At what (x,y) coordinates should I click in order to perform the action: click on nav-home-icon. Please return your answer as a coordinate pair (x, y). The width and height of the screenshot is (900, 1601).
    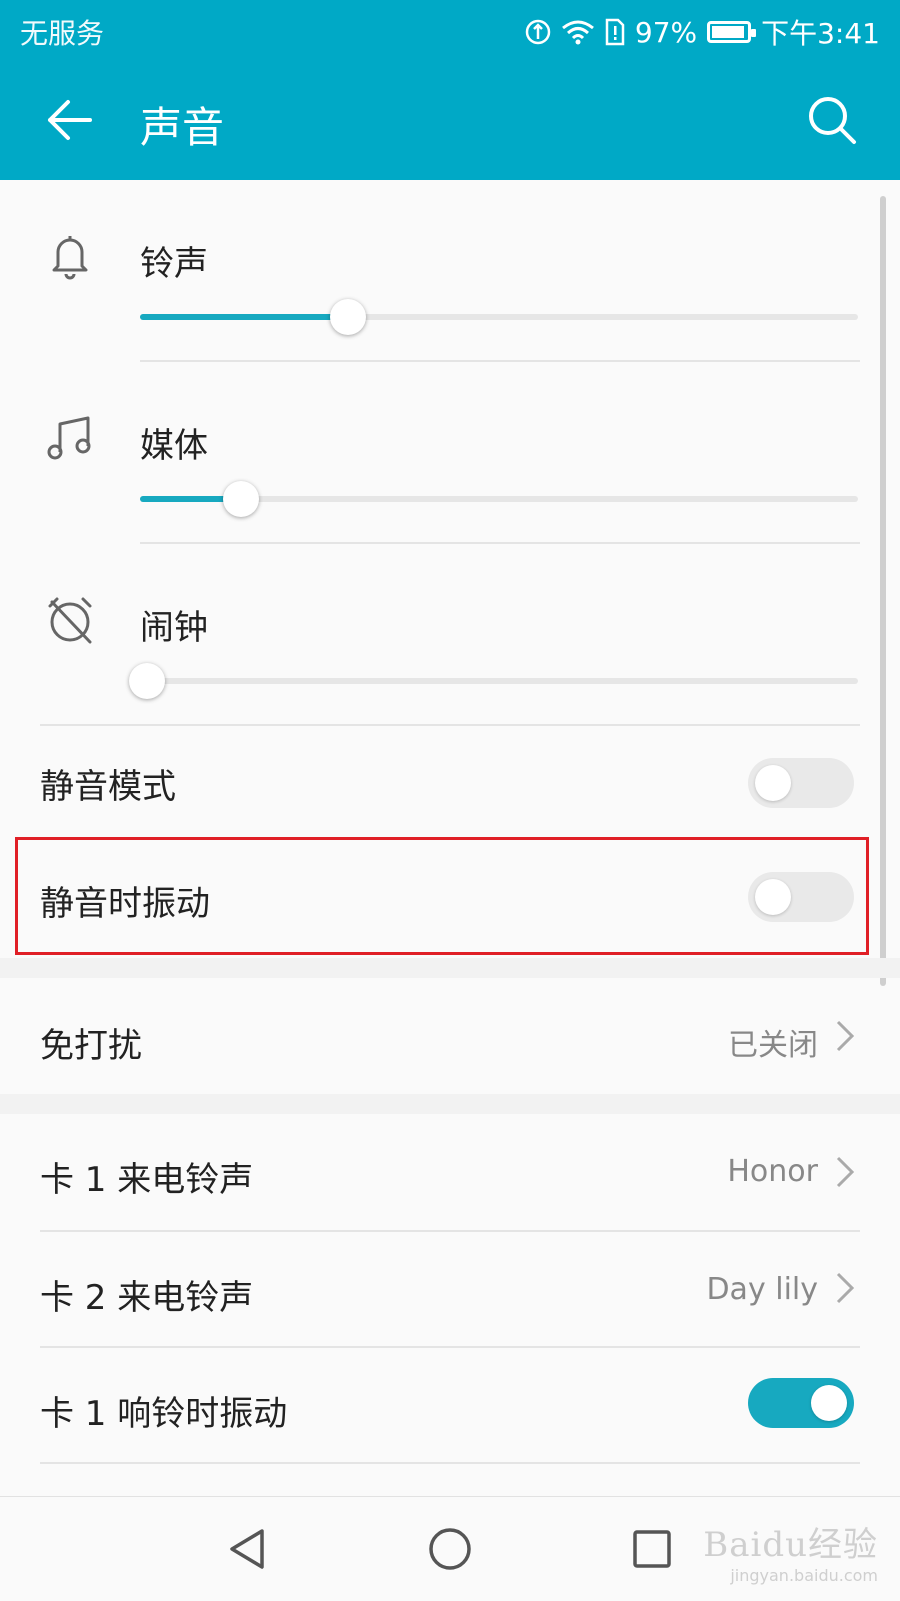
    Looking at the image, I should click on (450, 1549).